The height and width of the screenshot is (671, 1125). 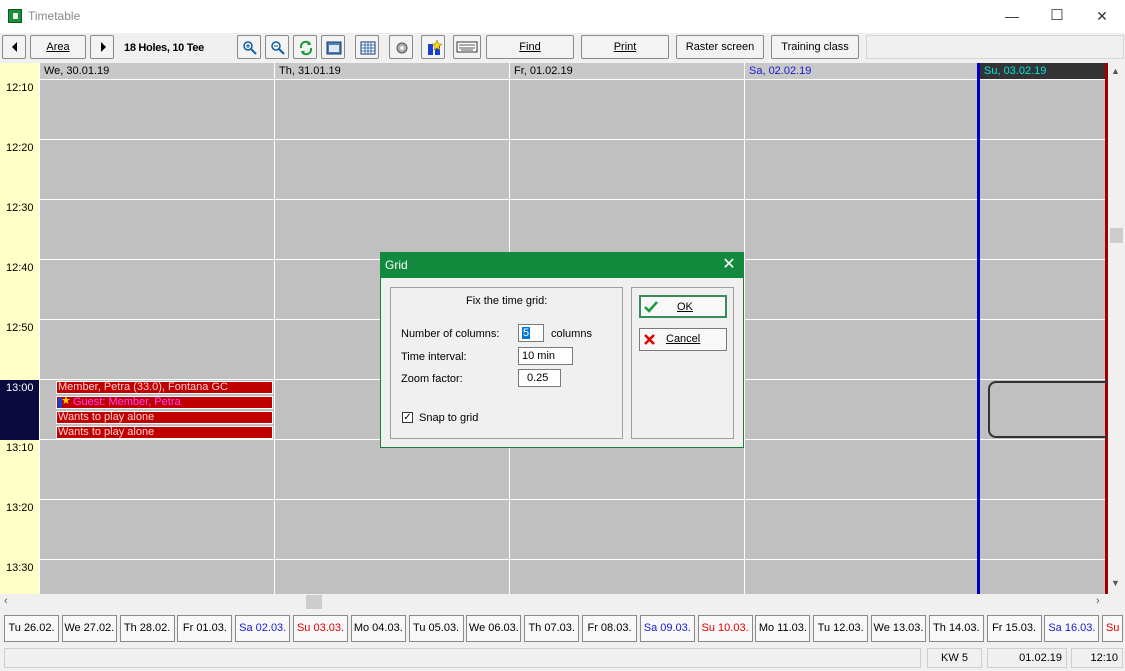 What do you see at coordinates (507, 301) in the screenshot?
I see `dialog-heading: Fix the time grid:` at bounding box center [507, 301].